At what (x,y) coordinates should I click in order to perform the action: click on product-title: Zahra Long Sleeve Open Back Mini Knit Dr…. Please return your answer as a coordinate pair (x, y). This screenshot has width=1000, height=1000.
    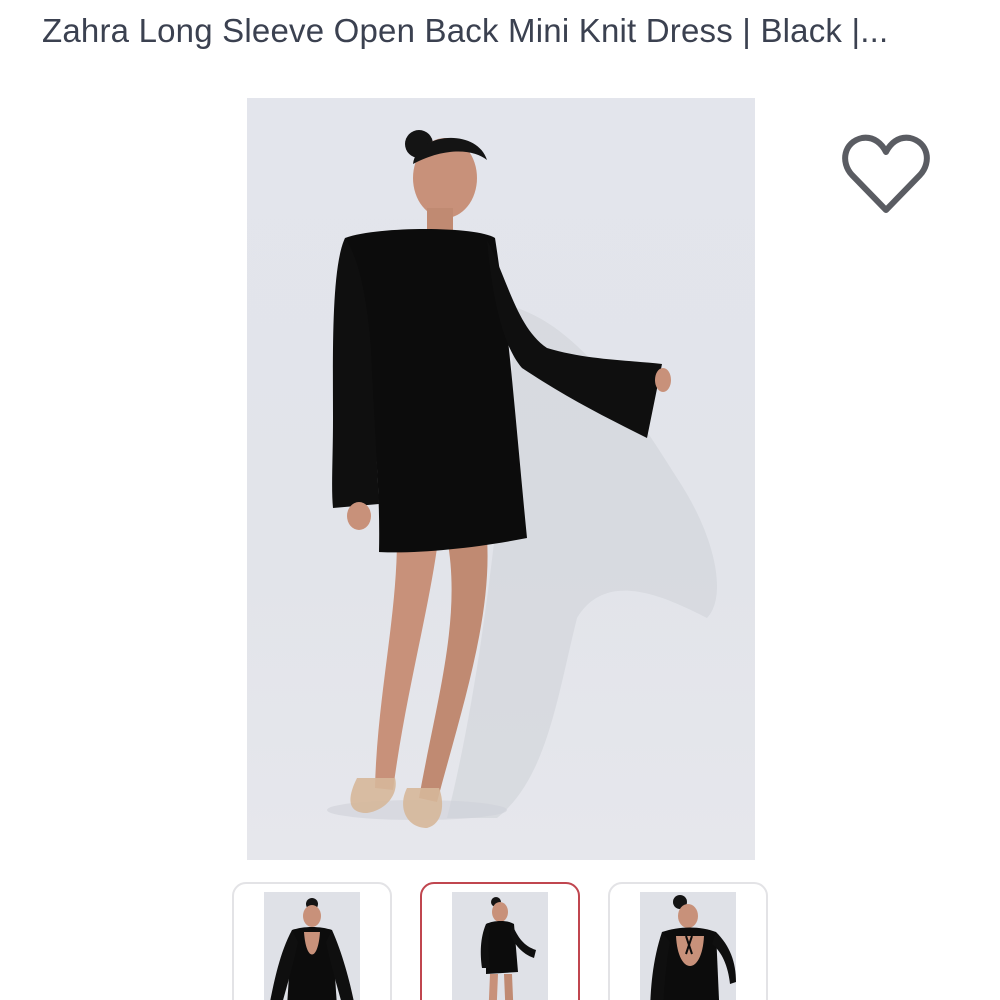
    Looking at the image, I should click on (465, 30).